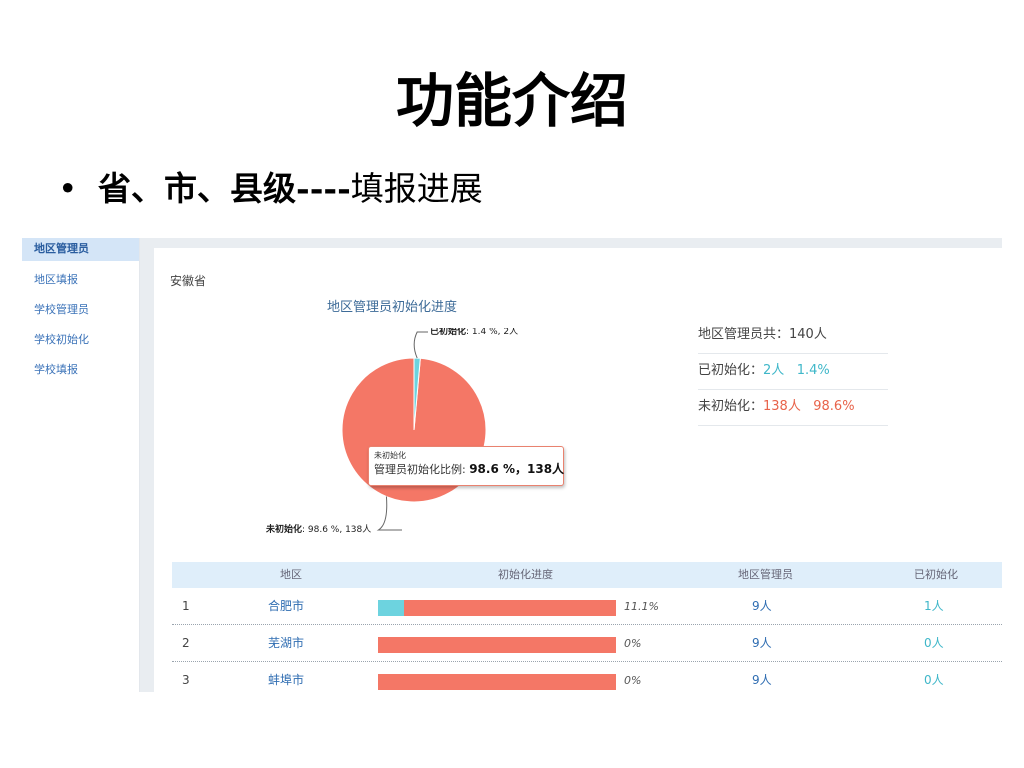  I want to click on stat-initialized: 已初始化：2人 1.4%, so click(793, 372).